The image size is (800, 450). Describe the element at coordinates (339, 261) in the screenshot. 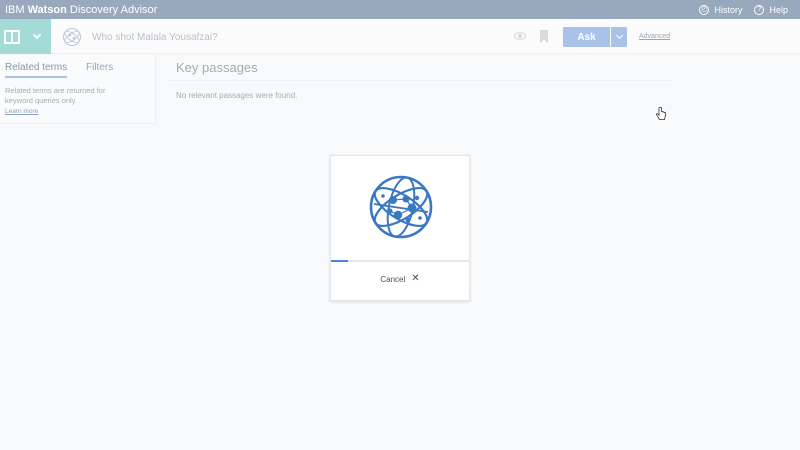

I see `progress-bar-fill` at that location.